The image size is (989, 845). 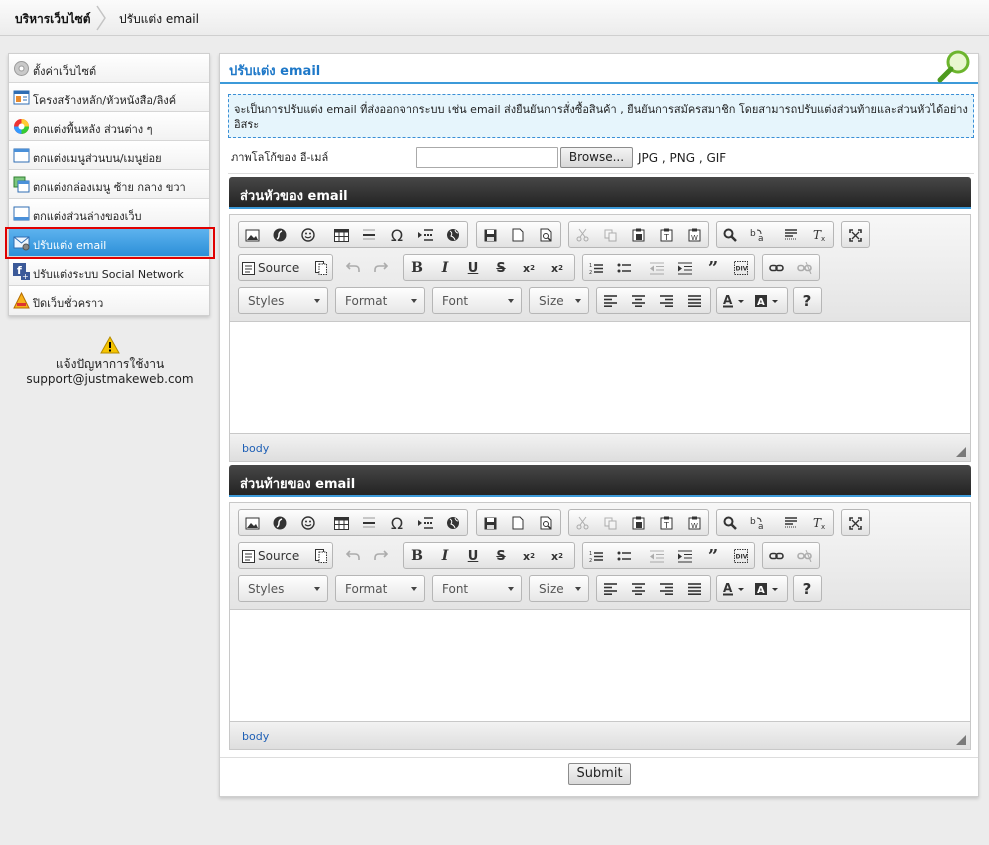 I want to click on strikethrough-icon: S, so click(x=501, y=556).